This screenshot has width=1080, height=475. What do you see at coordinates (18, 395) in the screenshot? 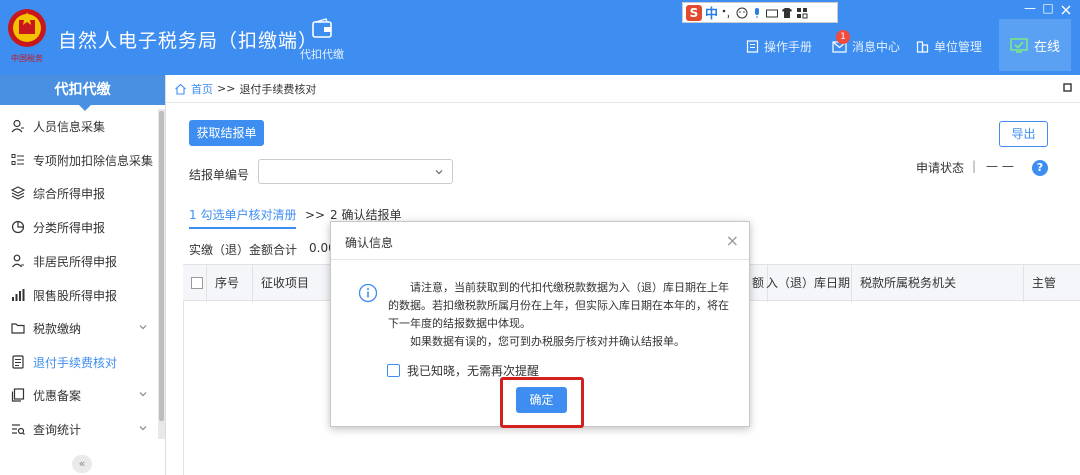
I see `copy-icon` at bounding box center [18, 395].